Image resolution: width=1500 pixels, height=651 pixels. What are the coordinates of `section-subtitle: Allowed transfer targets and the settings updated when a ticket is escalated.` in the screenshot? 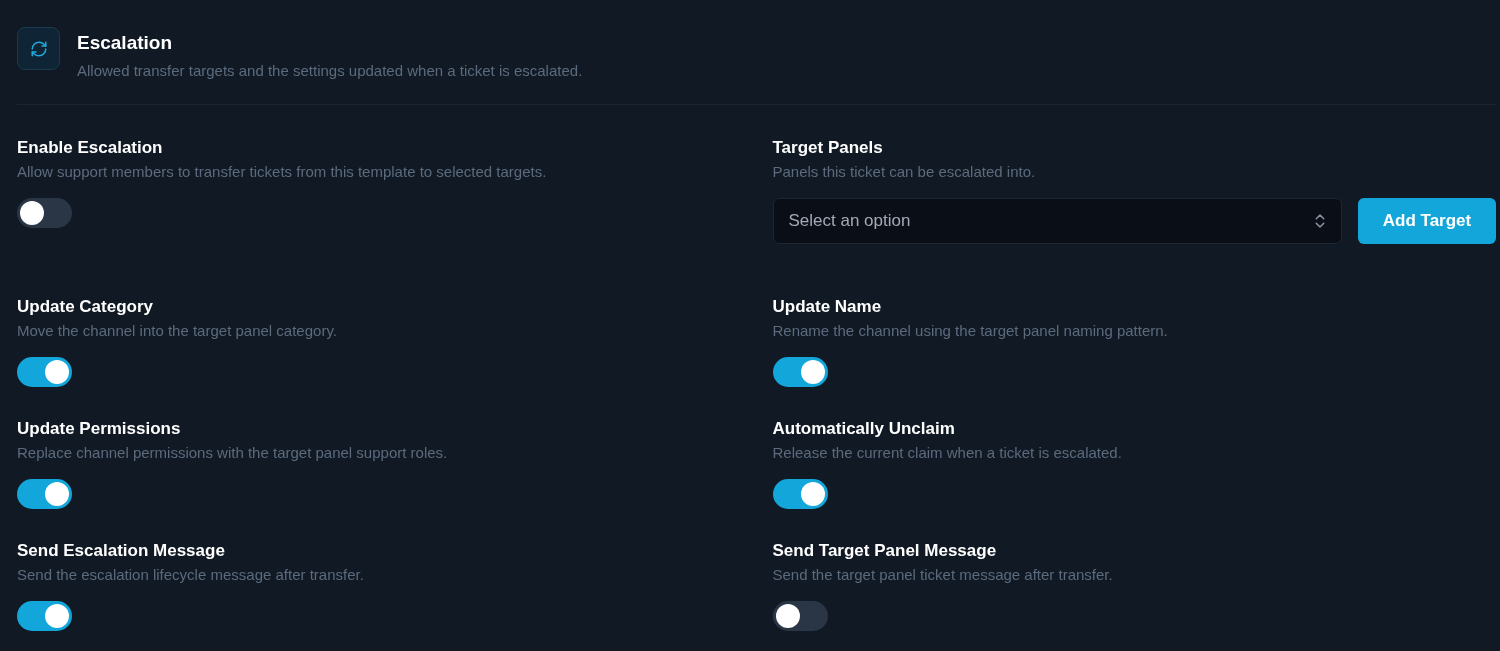 It's located at (330, 71).